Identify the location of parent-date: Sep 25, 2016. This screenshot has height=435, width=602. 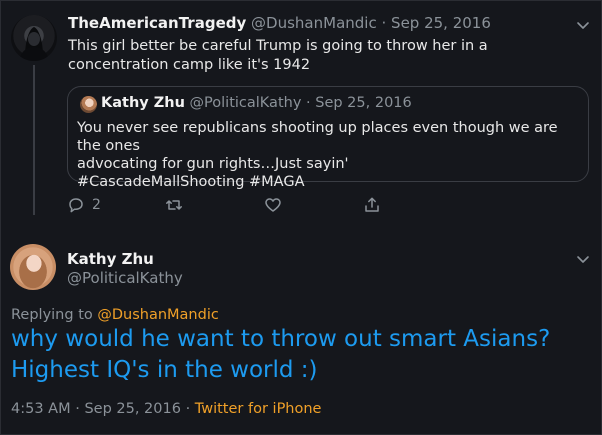
(441, 23).